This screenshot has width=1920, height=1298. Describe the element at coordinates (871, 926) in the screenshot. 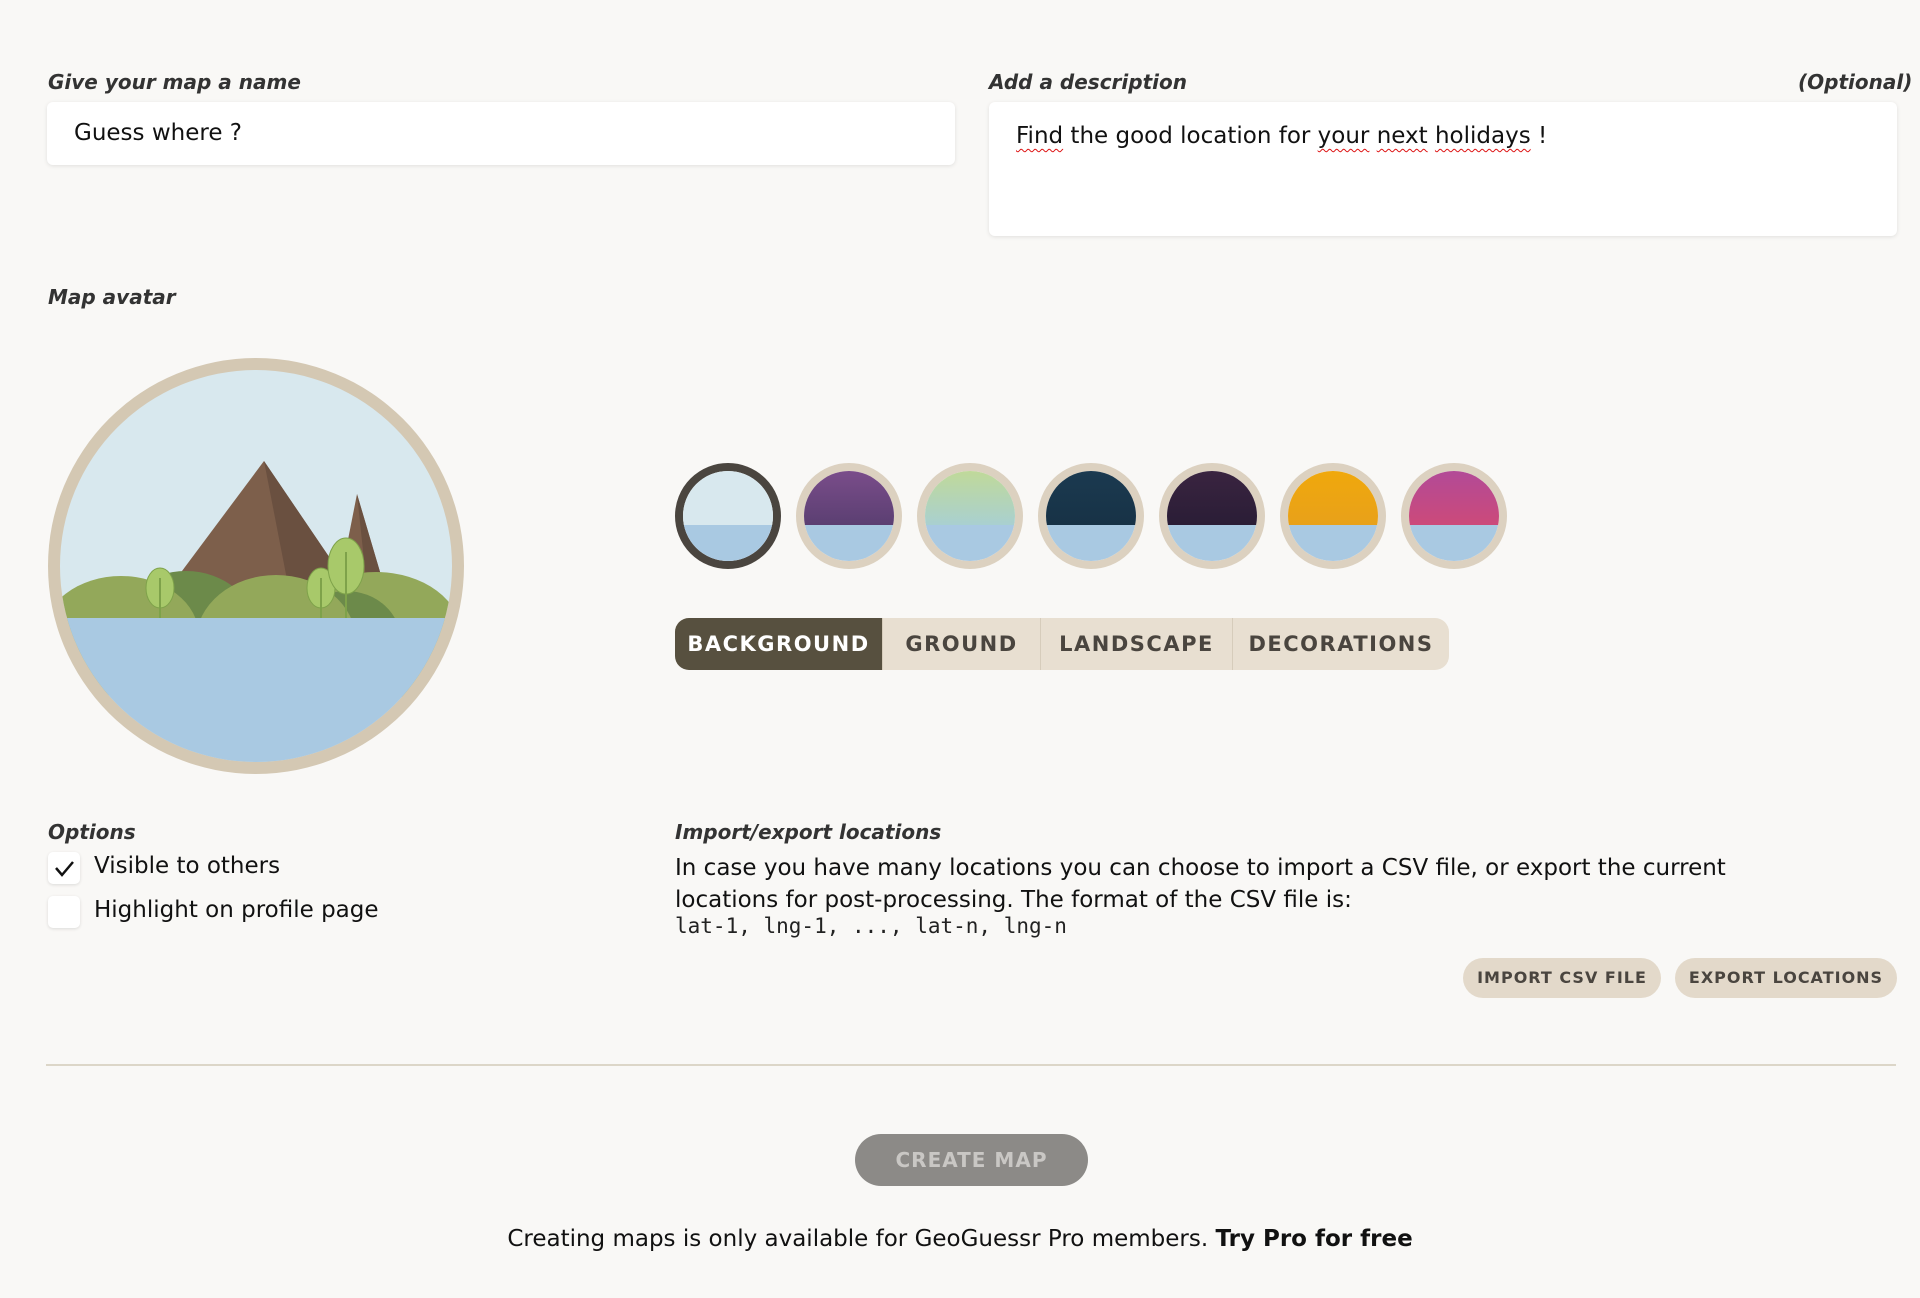

I see `csv-format: lat-1, lng-1, ..., lat-n, lng-n` at that location.